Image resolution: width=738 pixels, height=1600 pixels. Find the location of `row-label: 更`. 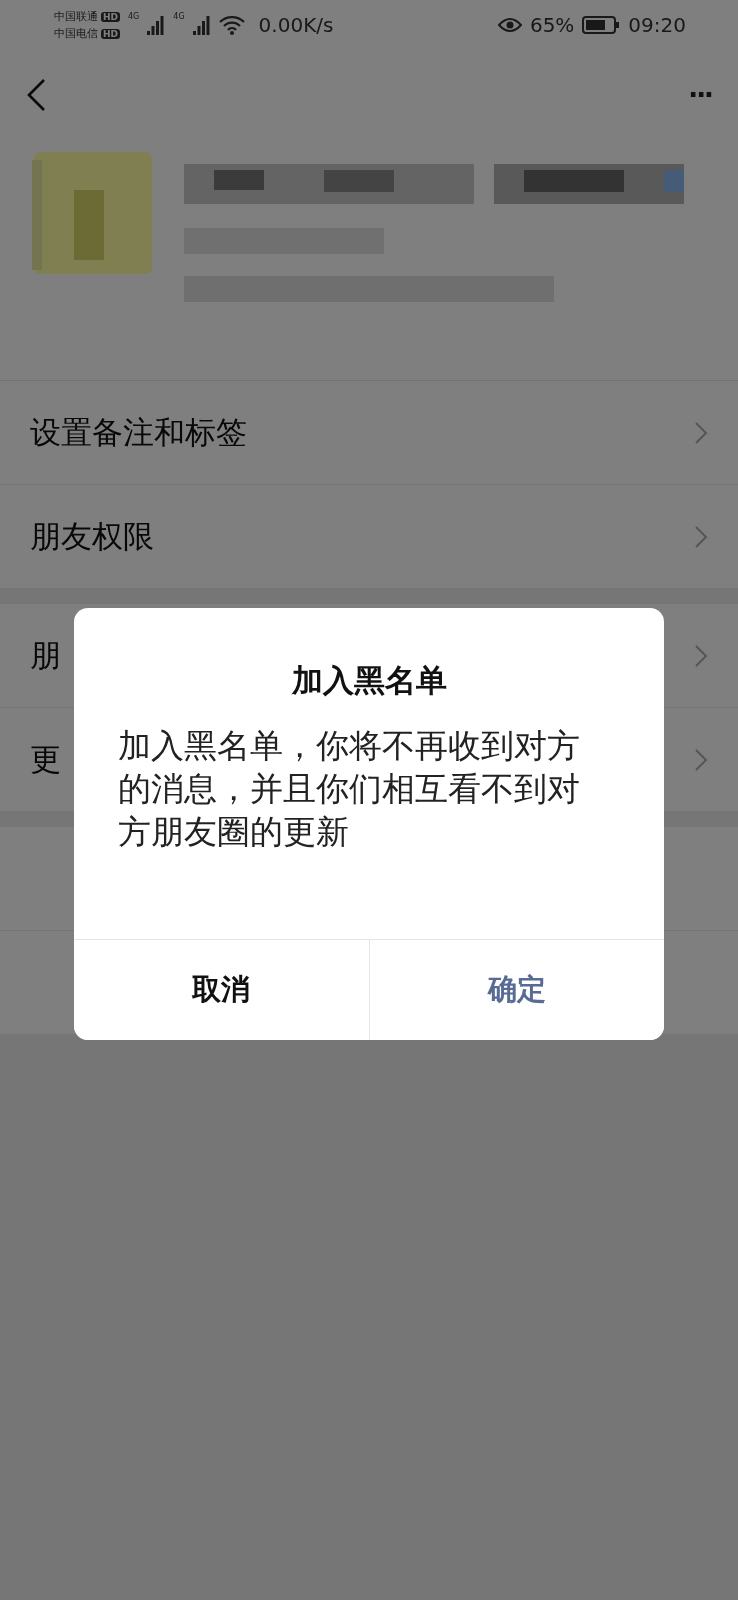

row-label: 更 is located at coordinates (45, 759).